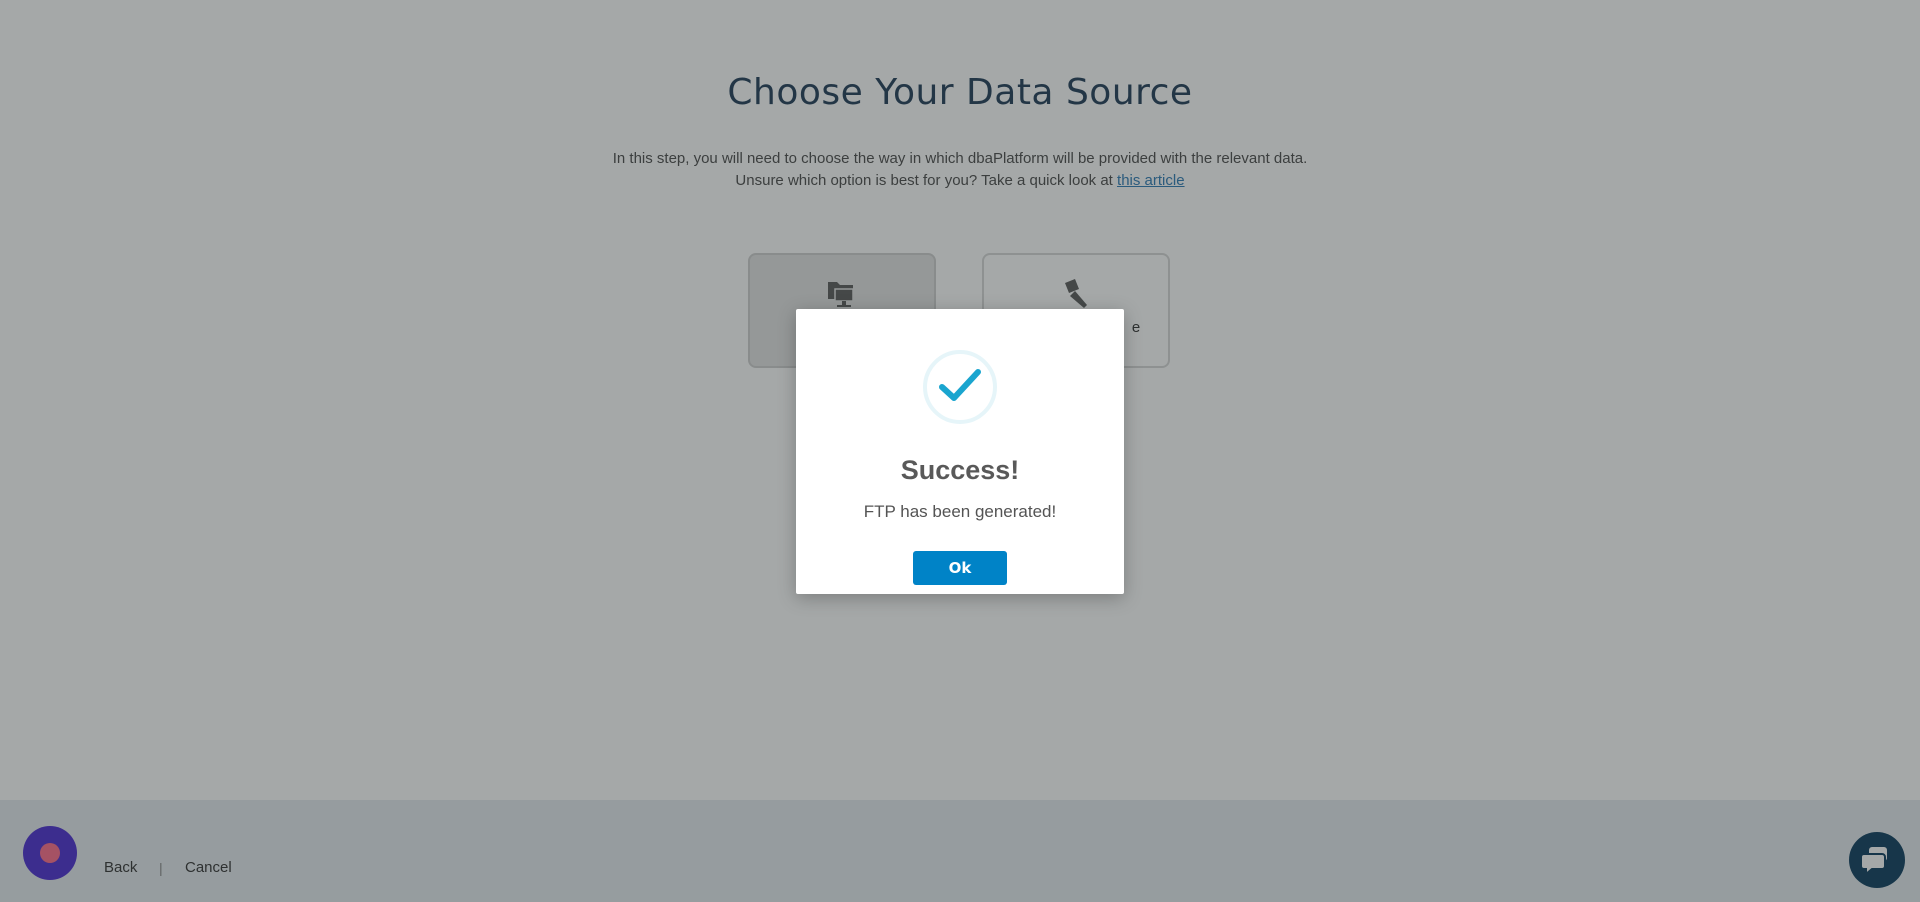 The height and width of the screenshot is (902, 1920). I want to click on success-dialog: Success! FTP has been generated! Ok, so click(960, 451).